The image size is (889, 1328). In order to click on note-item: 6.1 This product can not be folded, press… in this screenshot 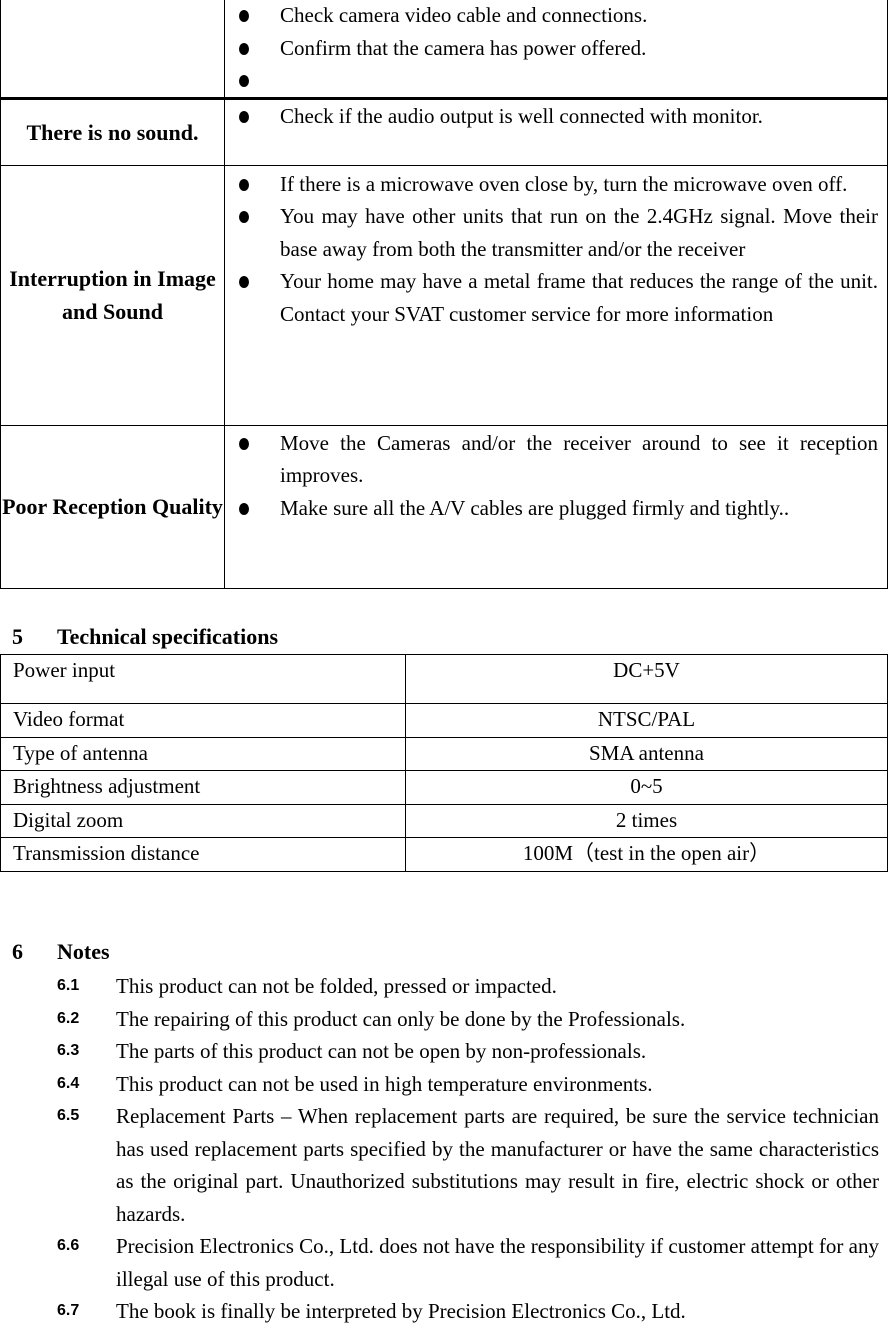, I will do `click(444, 986)`.